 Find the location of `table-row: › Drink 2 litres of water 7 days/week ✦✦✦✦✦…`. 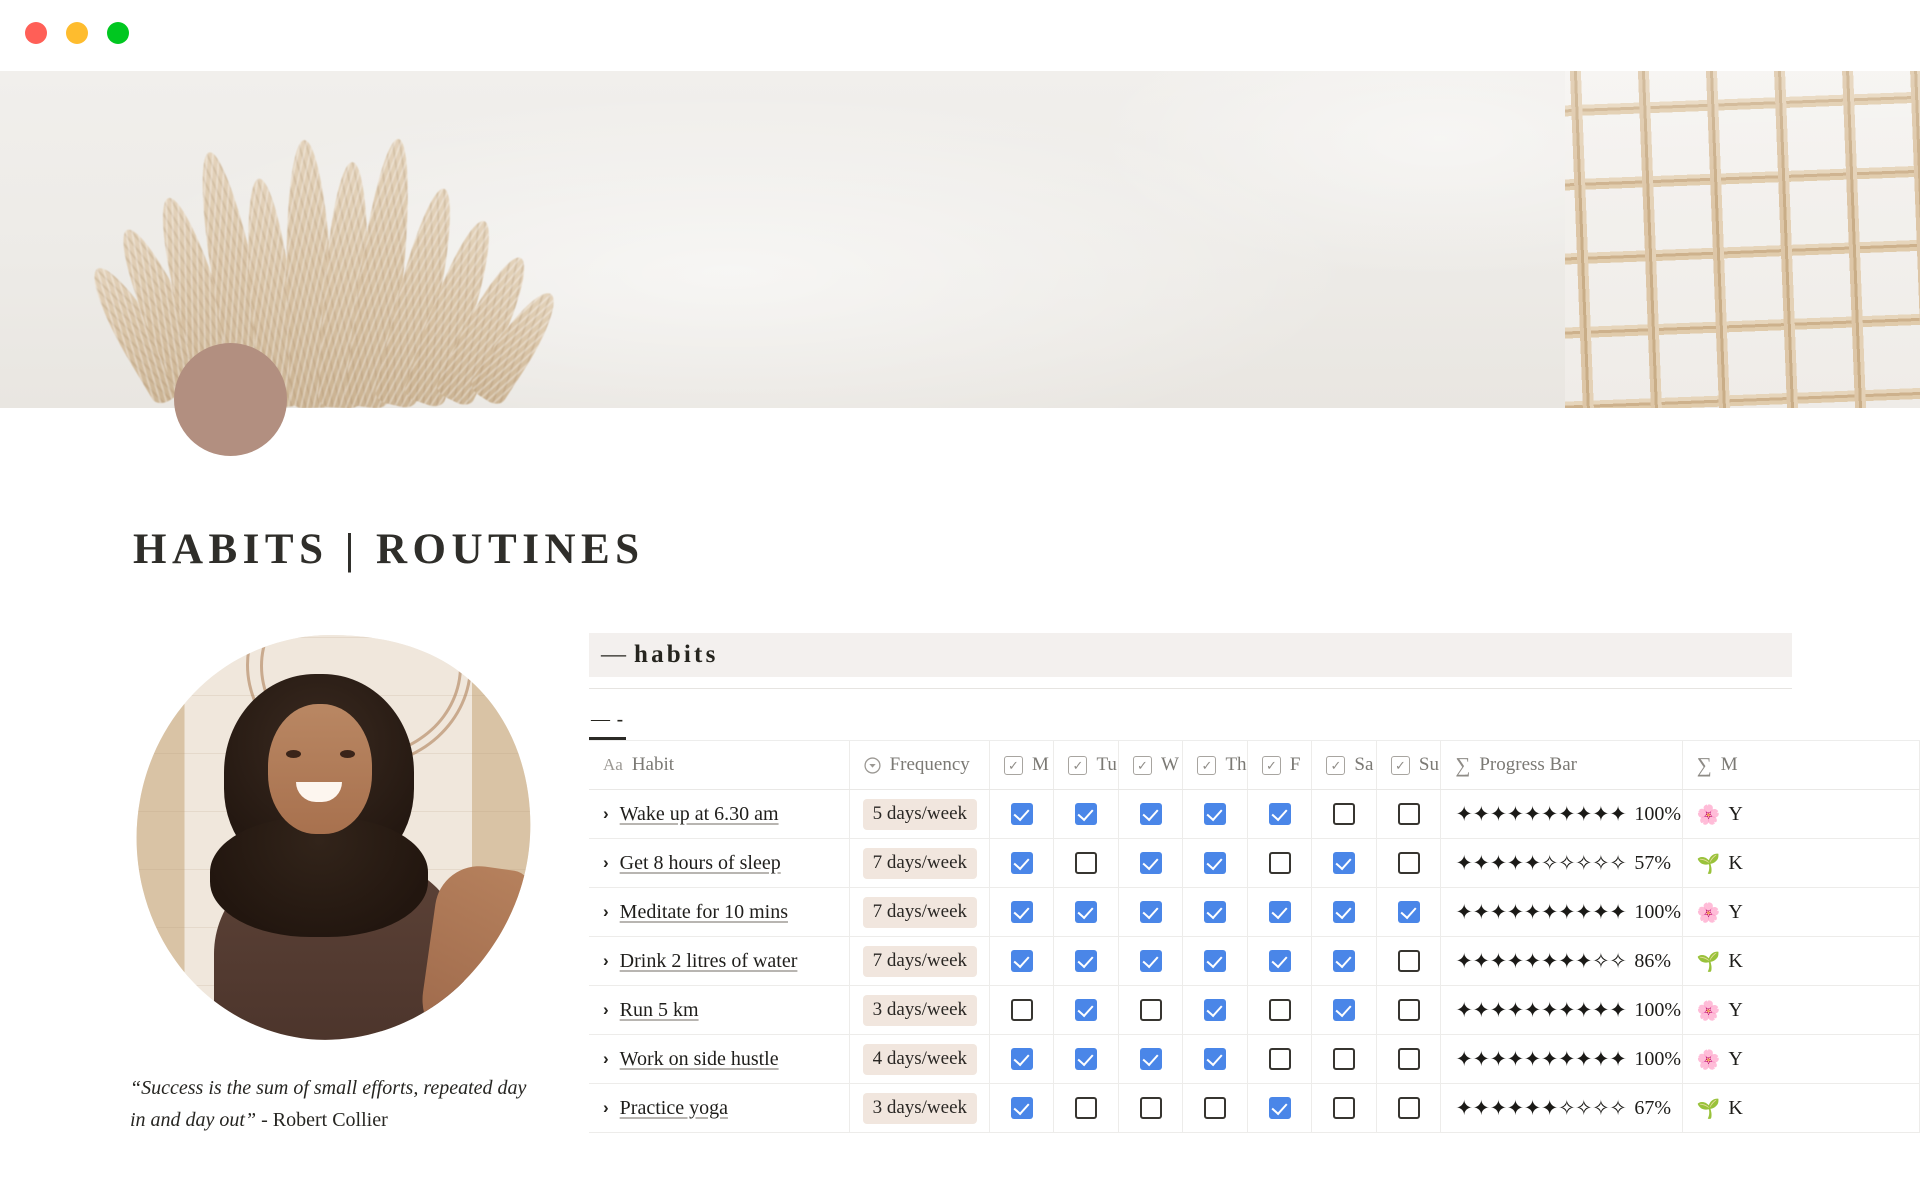

table-row: › Drink 2 litres of water 7 days/week ✦✦✦✦✦… is located at coordinates (1254, 961).